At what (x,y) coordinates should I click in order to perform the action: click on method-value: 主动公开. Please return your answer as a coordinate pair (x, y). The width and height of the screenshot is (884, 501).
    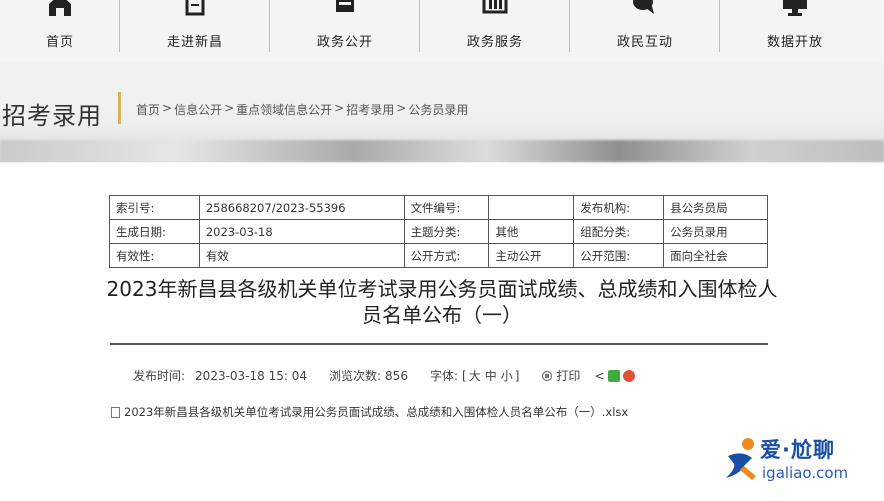
    Looking at the image, I should click on (531, 255).